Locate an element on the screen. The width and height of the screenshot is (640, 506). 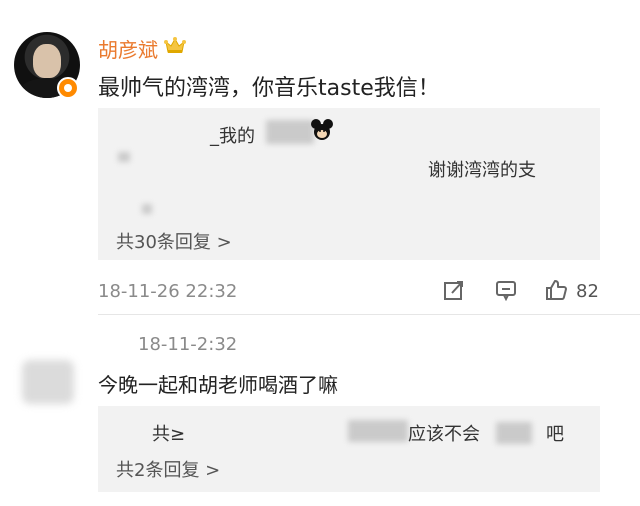
comment-text: 最帅气的湾湾，你音乐taste我信！ is located at coordinates (269, 88).